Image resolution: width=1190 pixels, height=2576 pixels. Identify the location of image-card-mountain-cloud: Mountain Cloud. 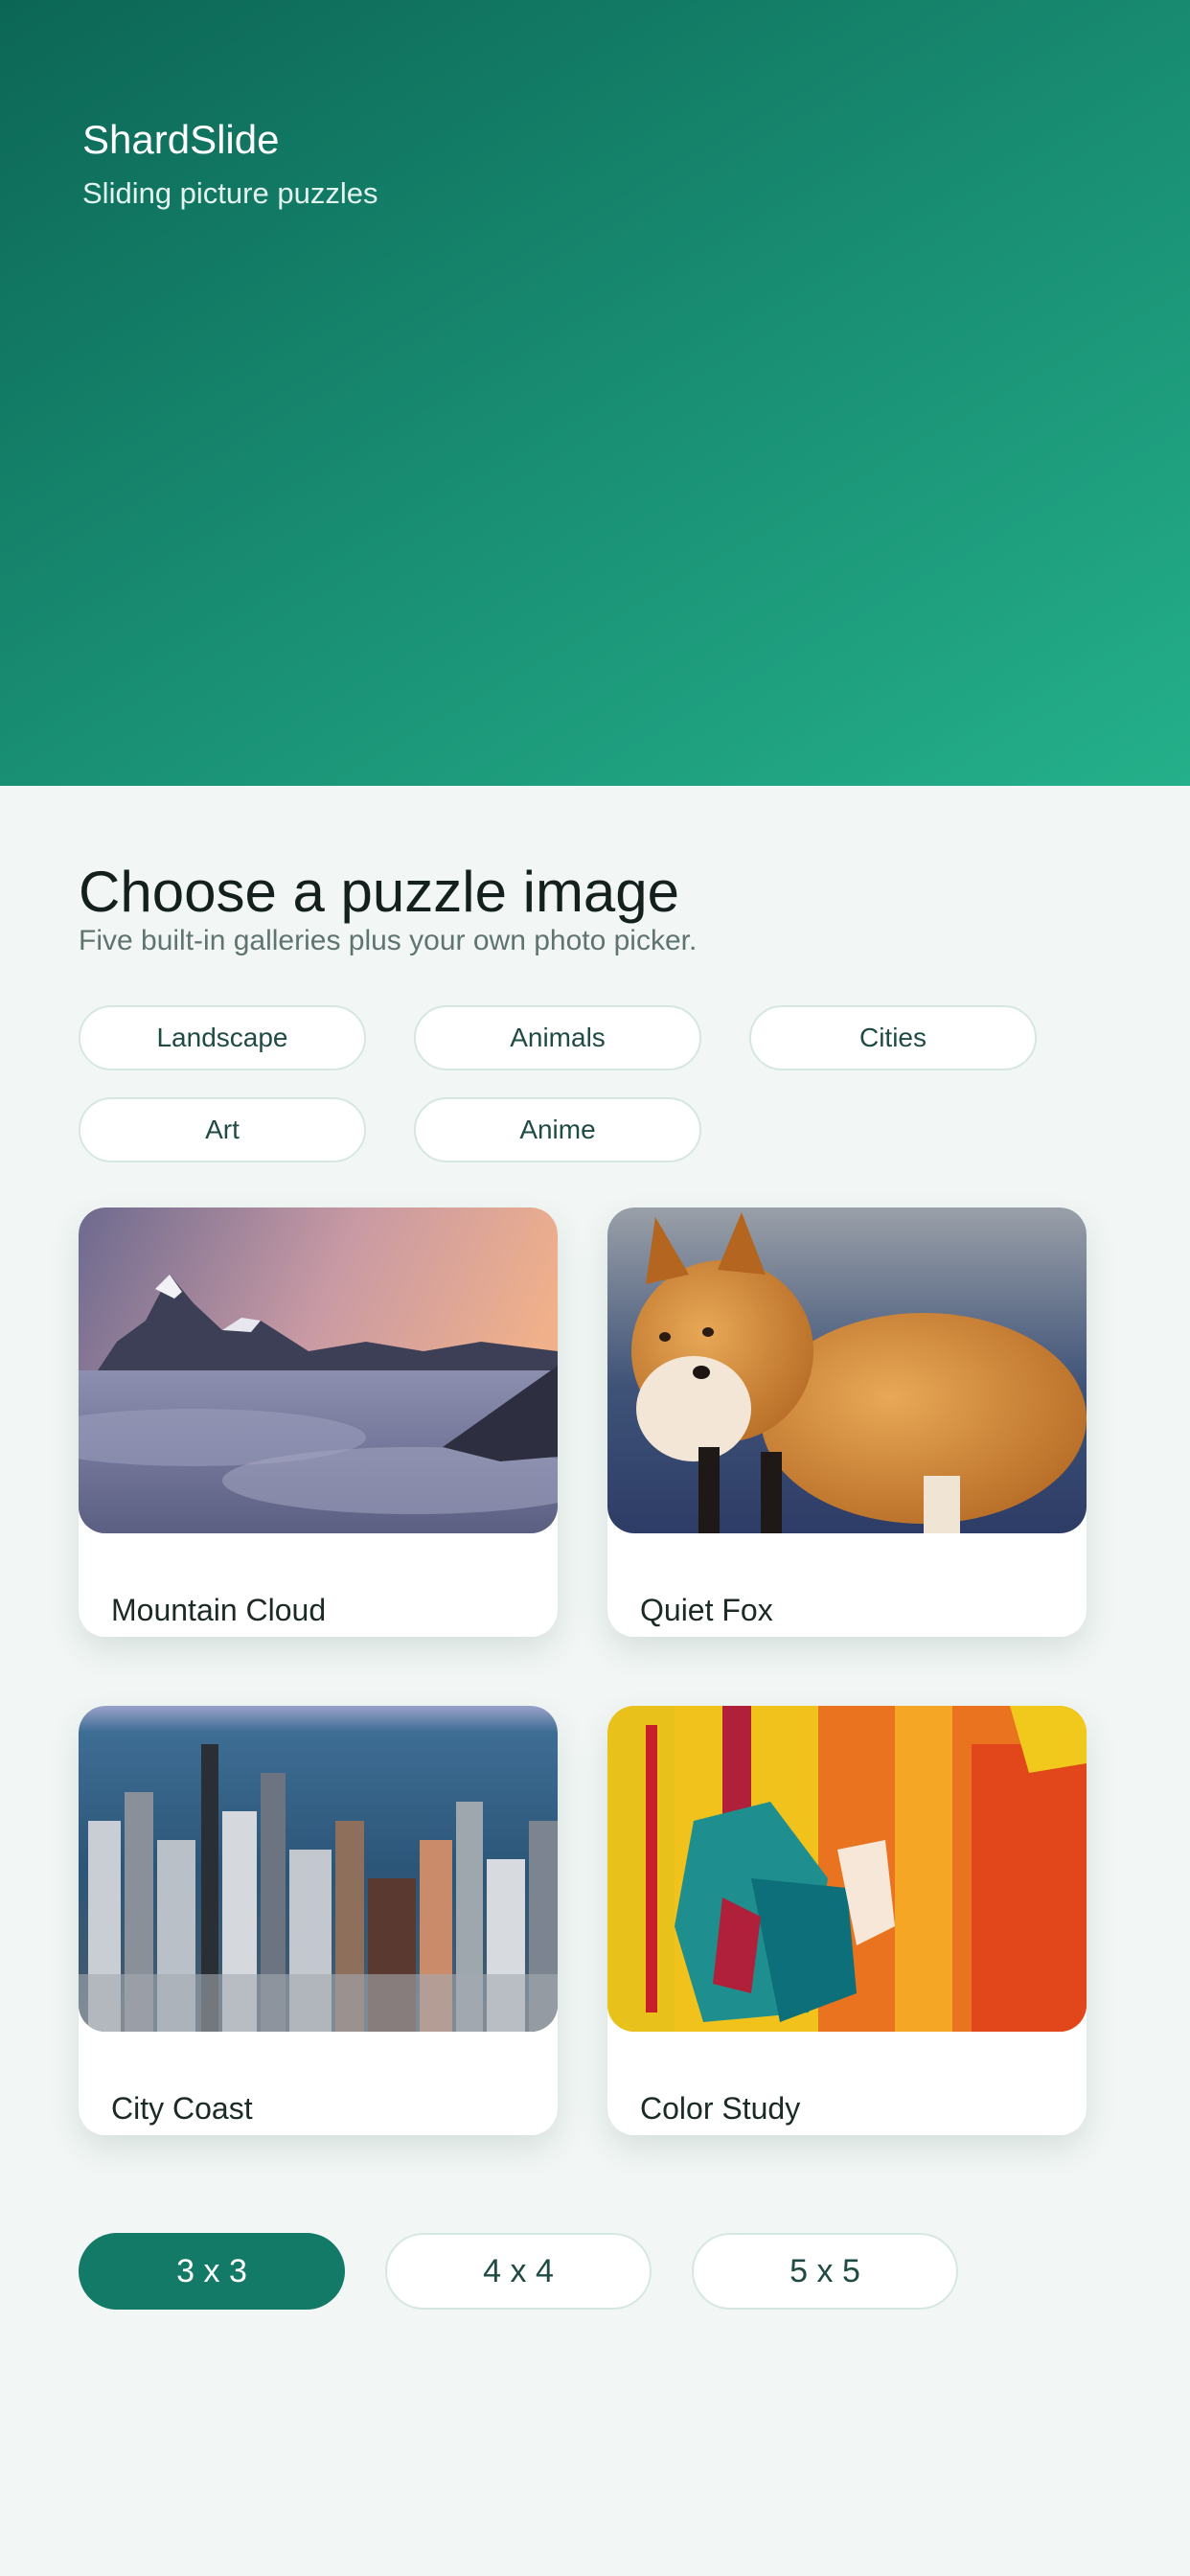
(319, 1422).